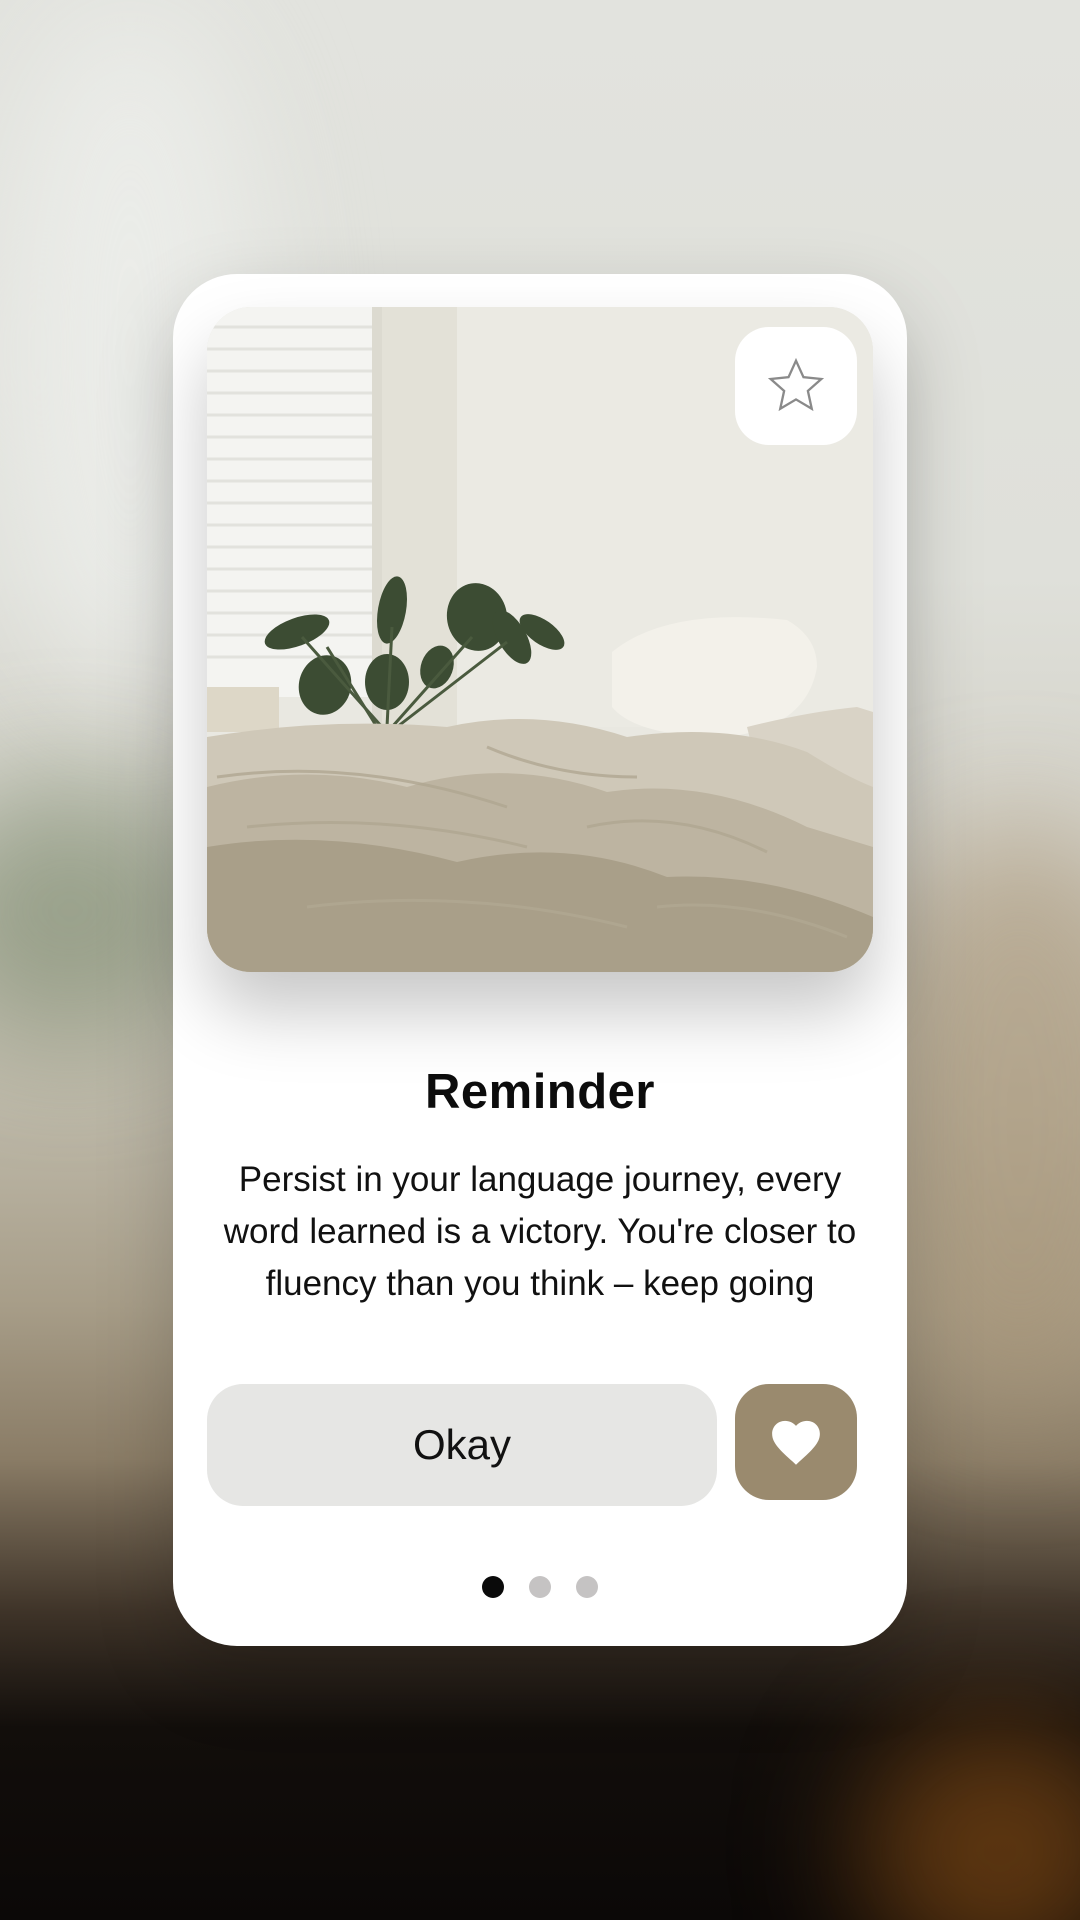 This screenshot has width=1080, height=1920. What do you see at coordinates (539, 1092) in the screenshot?
I see `card-title: Reminder` at bounding box center [539, 1092].